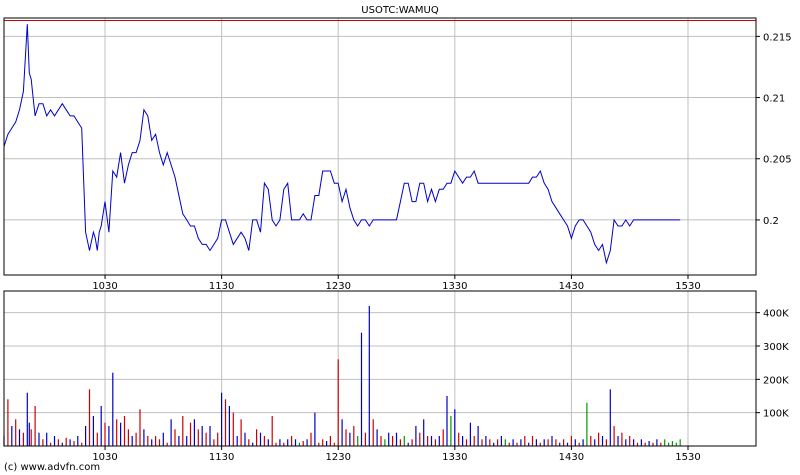 The height and width of the screenshot is (475, 800). I want to click on price-y-tick-label: 0.2, so click(771, 221).